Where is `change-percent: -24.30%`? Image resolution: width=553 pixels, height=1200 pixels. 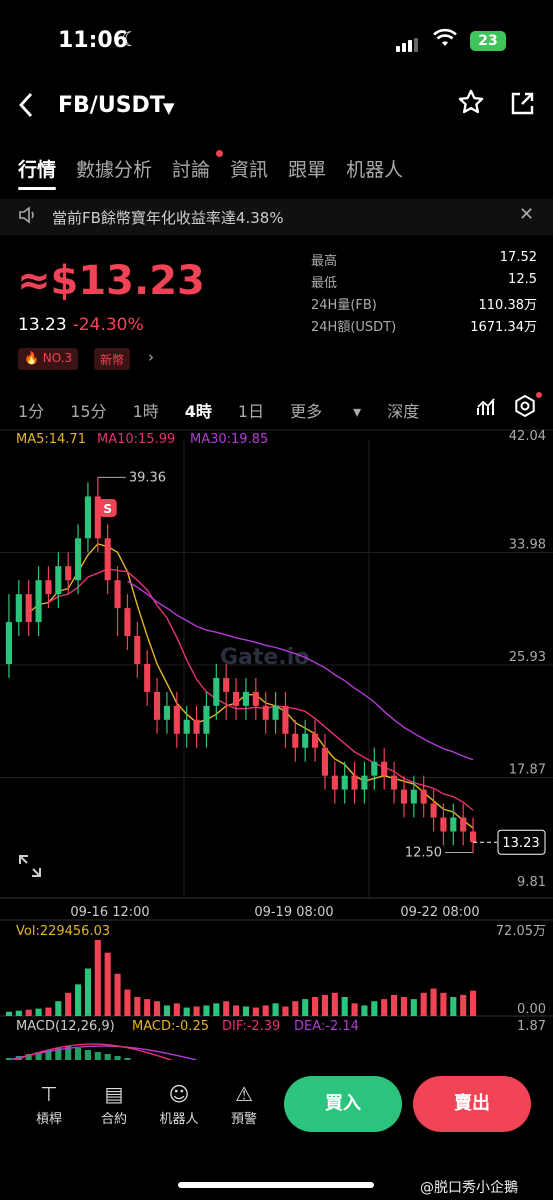
change-percent: -24.30% is located at coordinates (108, 325).